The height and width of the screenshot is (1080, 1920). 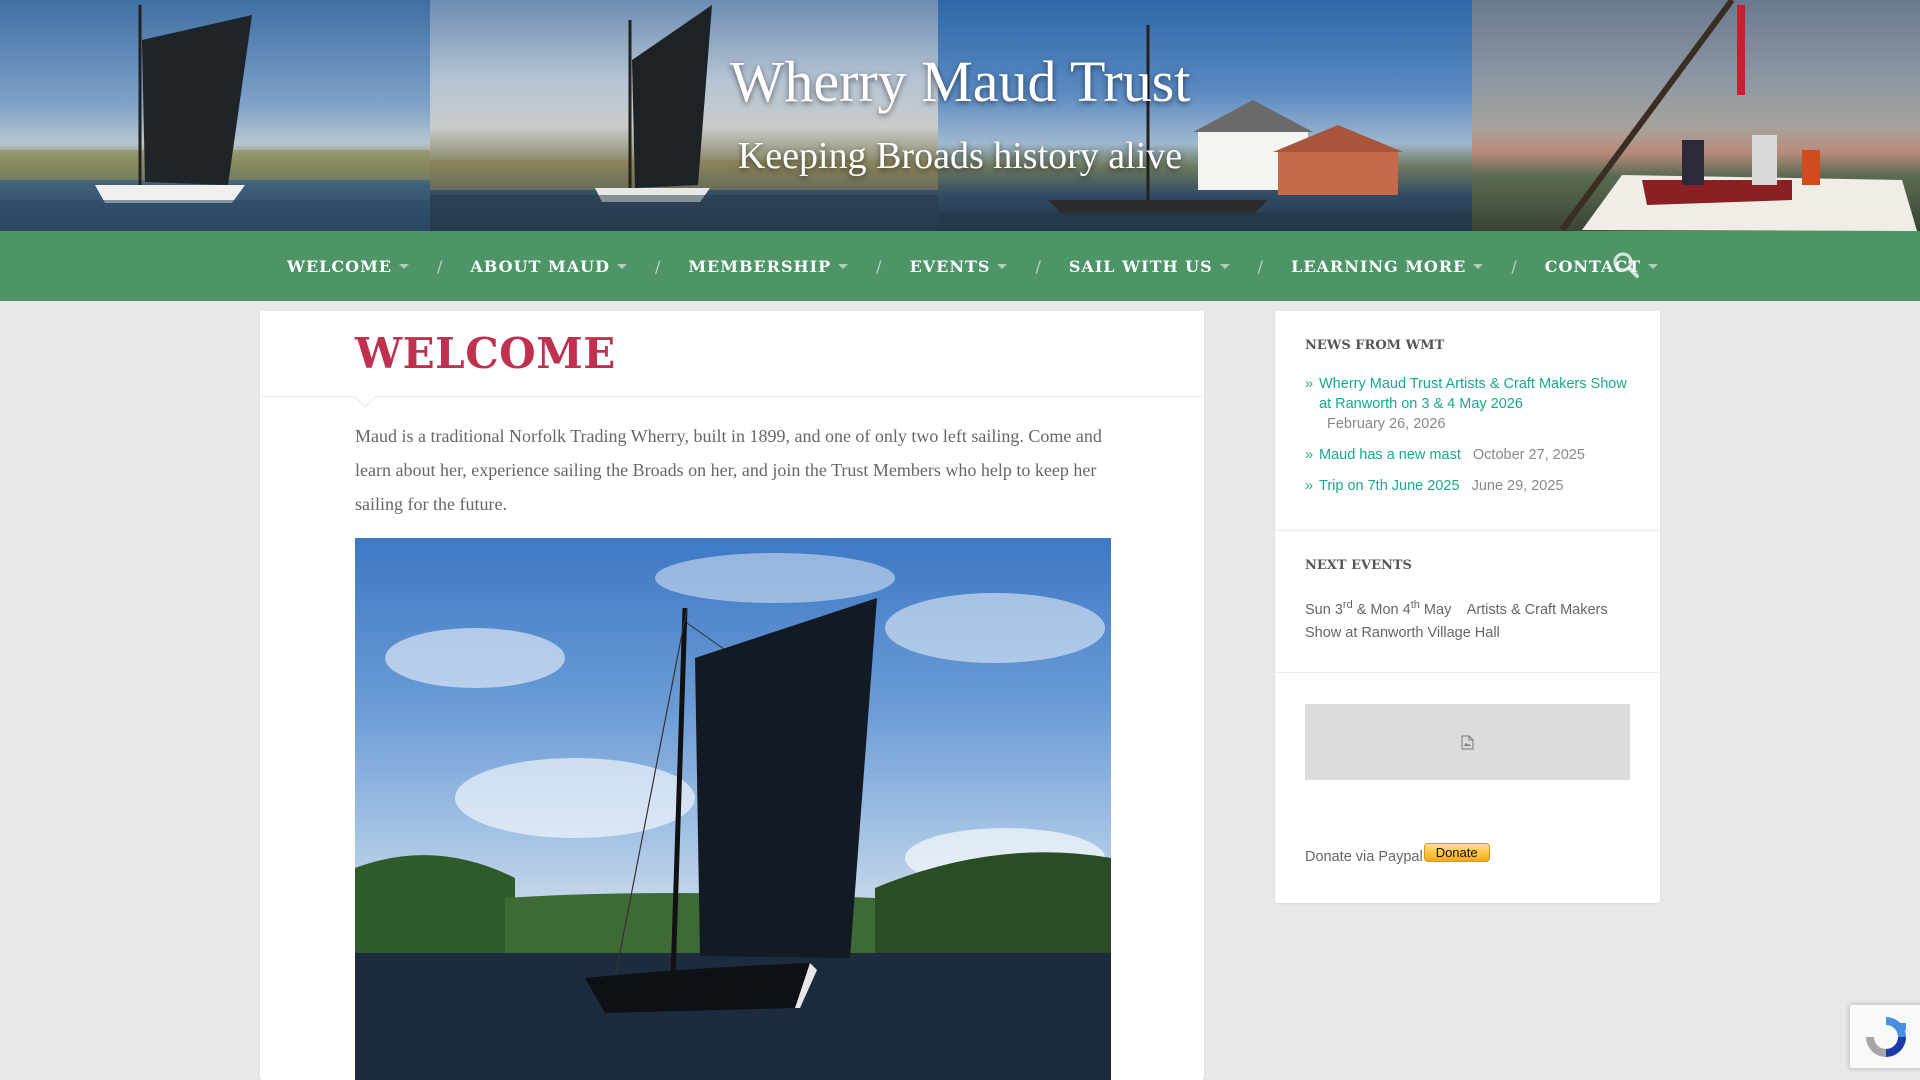 What do you see at coordinates (1470, 455) in the screenshot?
I see `news-item: » Maud has a new mast October 27, 2025` at bounding box center [1470, 455].